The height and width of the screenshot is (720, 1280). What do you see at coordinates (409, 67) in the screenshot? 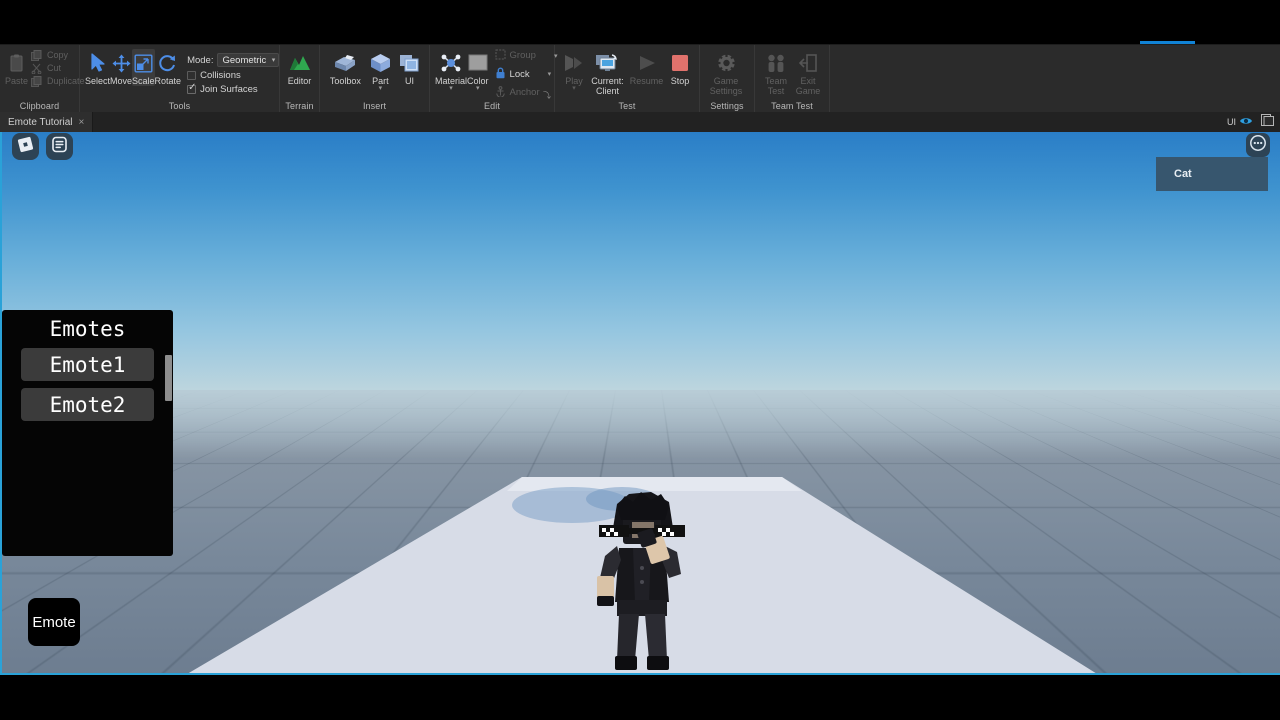
I see `ui-button: UI` at bounding box center [409, 67].